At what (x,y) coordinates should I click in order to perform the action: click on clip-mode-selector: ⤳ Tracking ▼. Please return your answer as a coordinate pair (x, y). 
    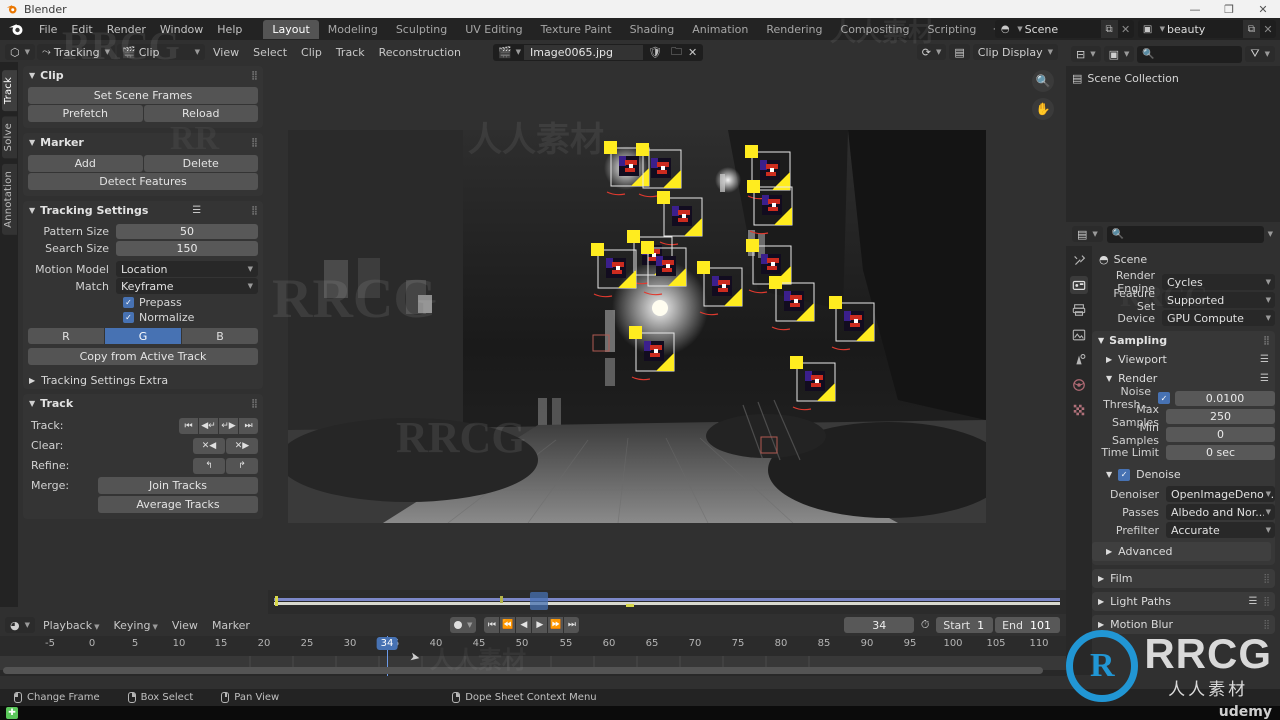
    Looking at the image, I should click on (76, 52).